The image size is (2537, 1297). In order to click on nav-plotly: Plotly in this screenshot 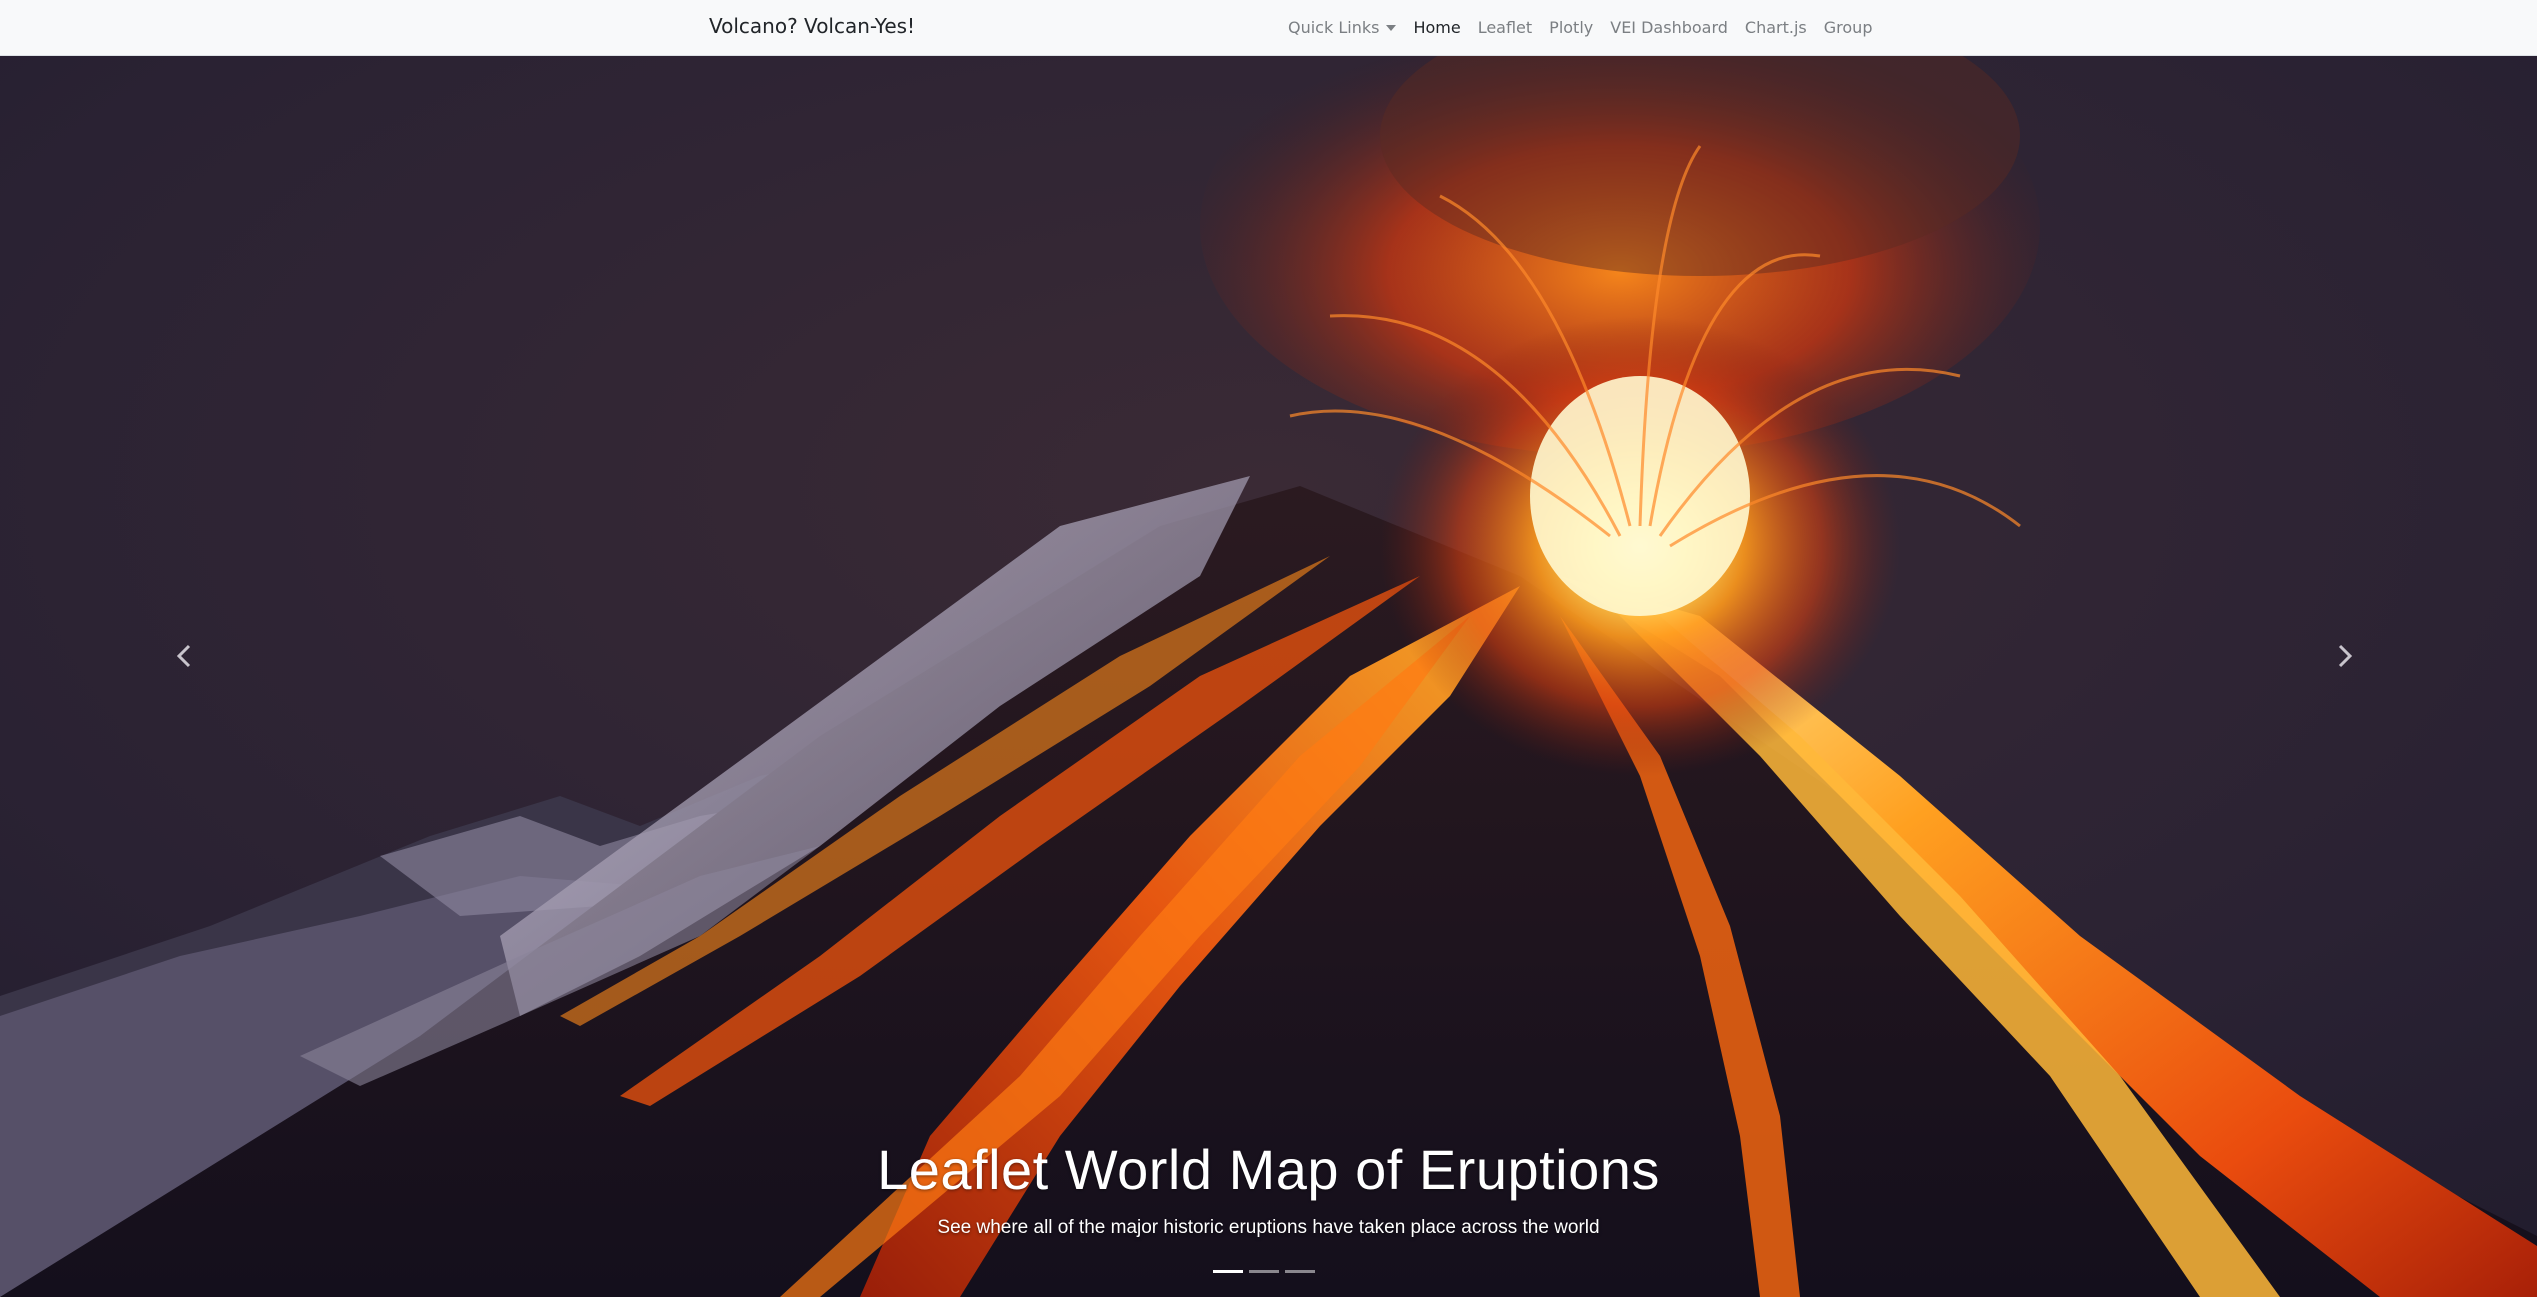, I will do `click(1571, 27)`.